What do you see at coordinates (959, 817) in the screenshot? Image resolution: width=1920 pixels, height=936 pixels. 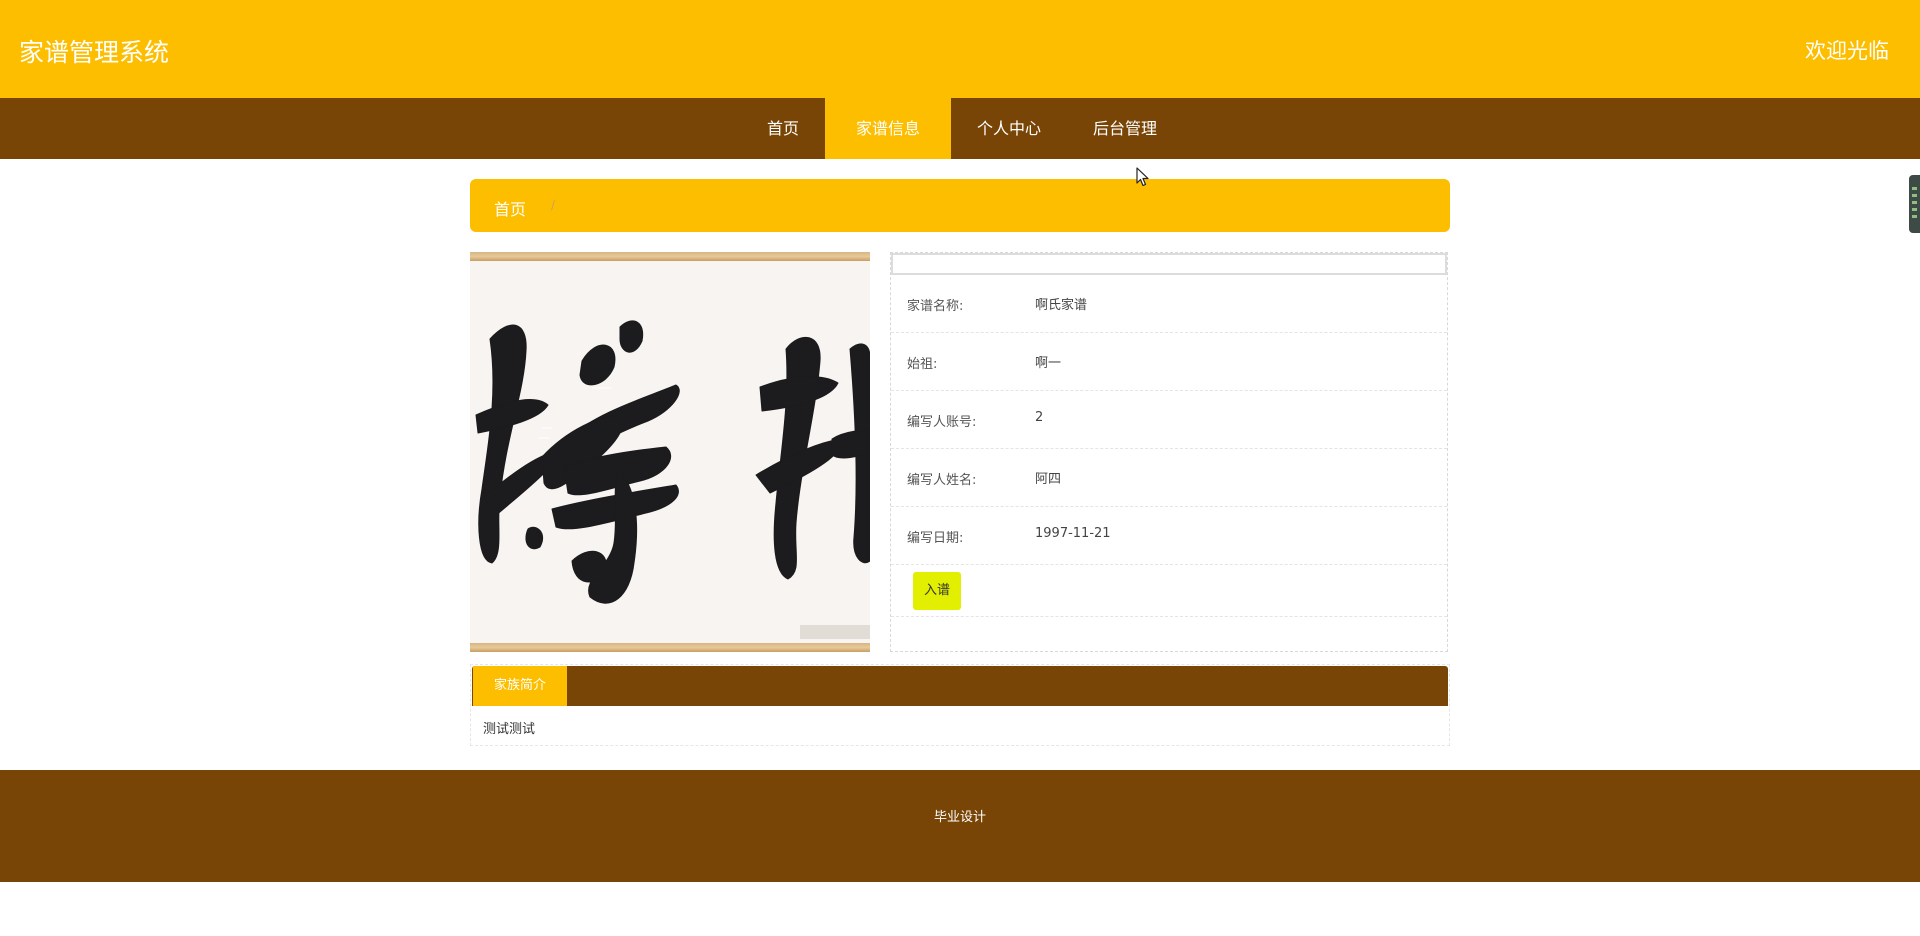 I see `footer-text: 毕业设计` at bounding box center [959, 817].